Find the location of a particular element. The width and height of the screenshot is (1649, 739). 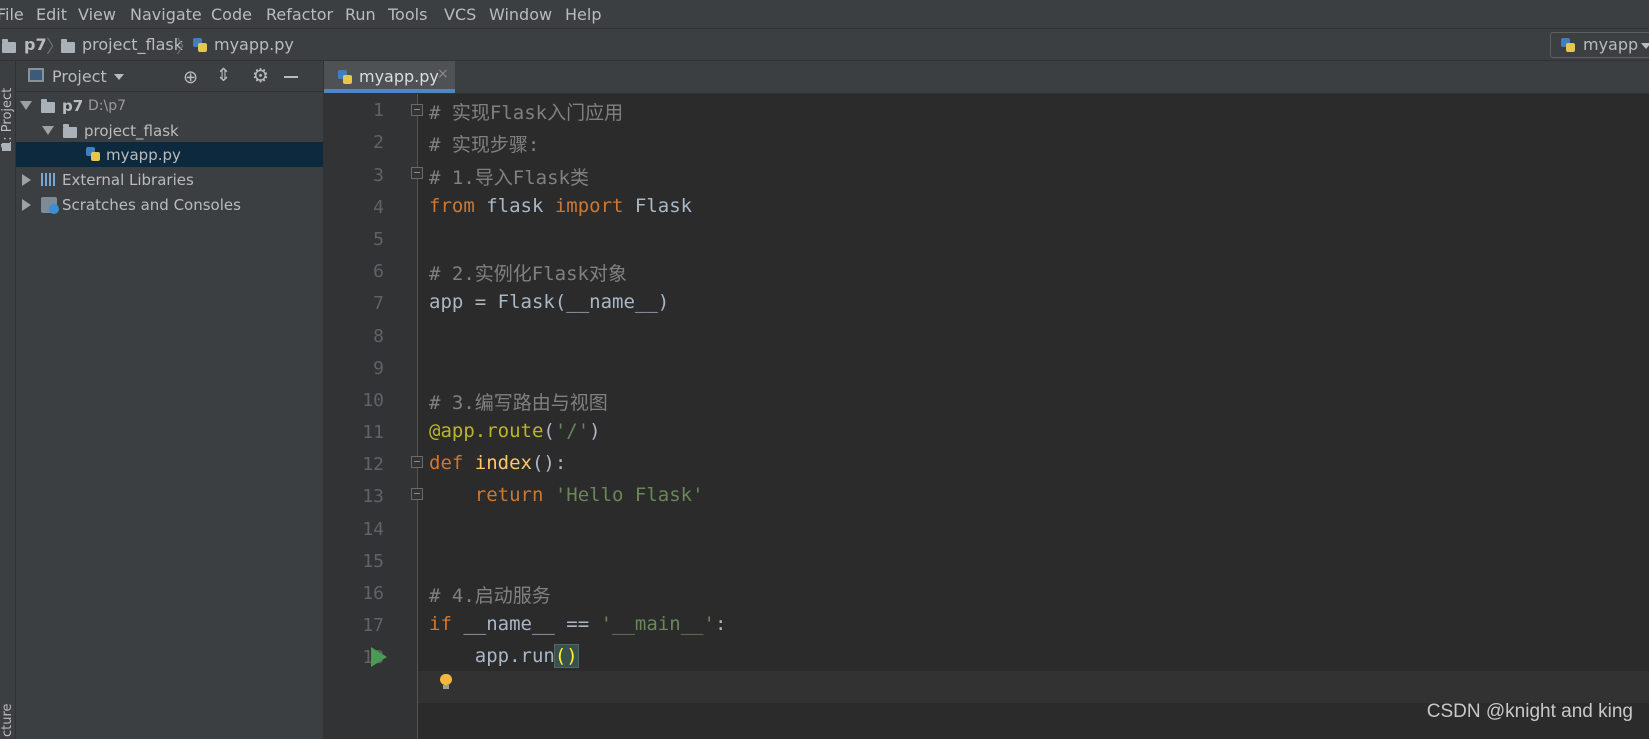

menu-edit: Edit is located at coordinates (51, 14).